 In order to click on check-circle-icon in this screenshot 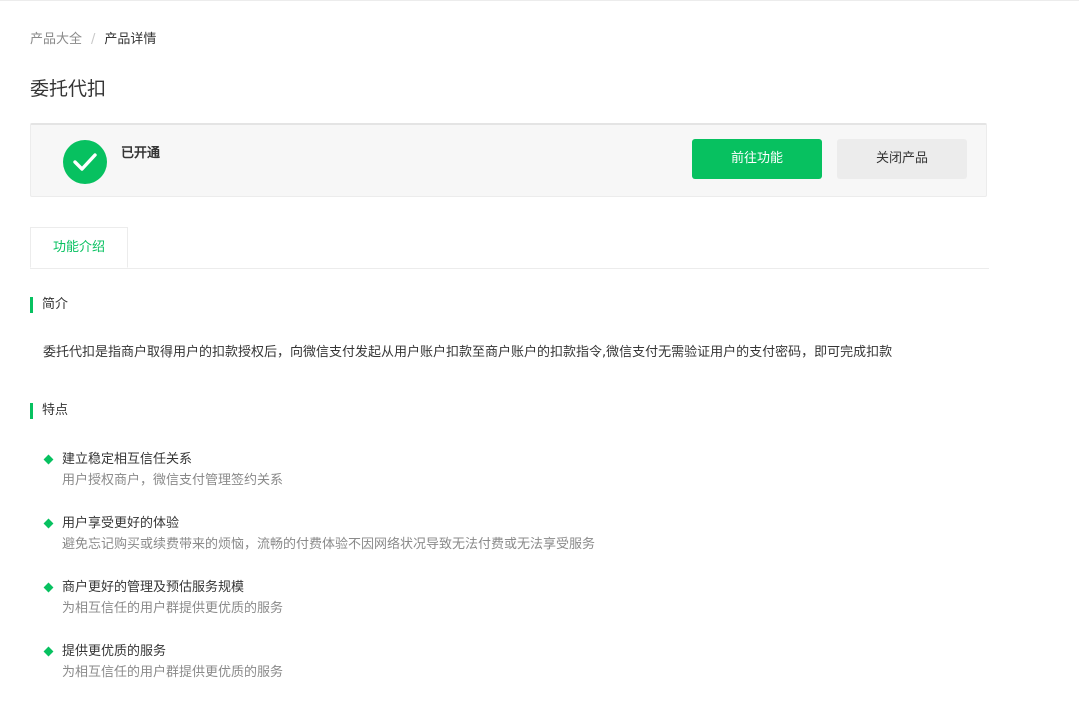, I will do `click(85, 162)`.